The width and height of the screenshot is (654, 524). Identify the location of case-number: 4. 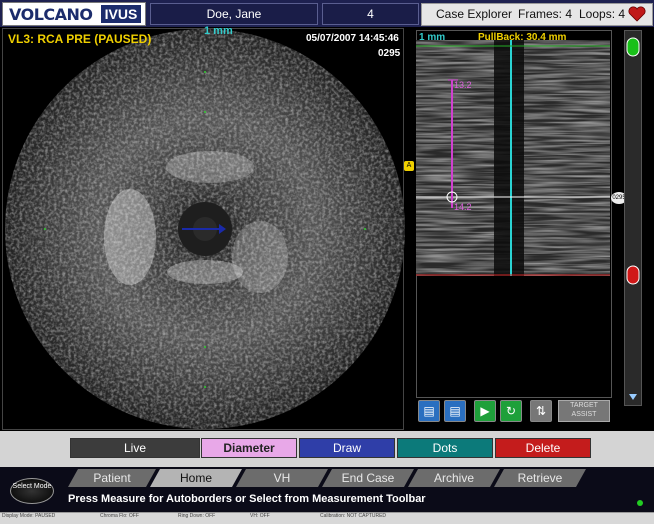
(370, 14).